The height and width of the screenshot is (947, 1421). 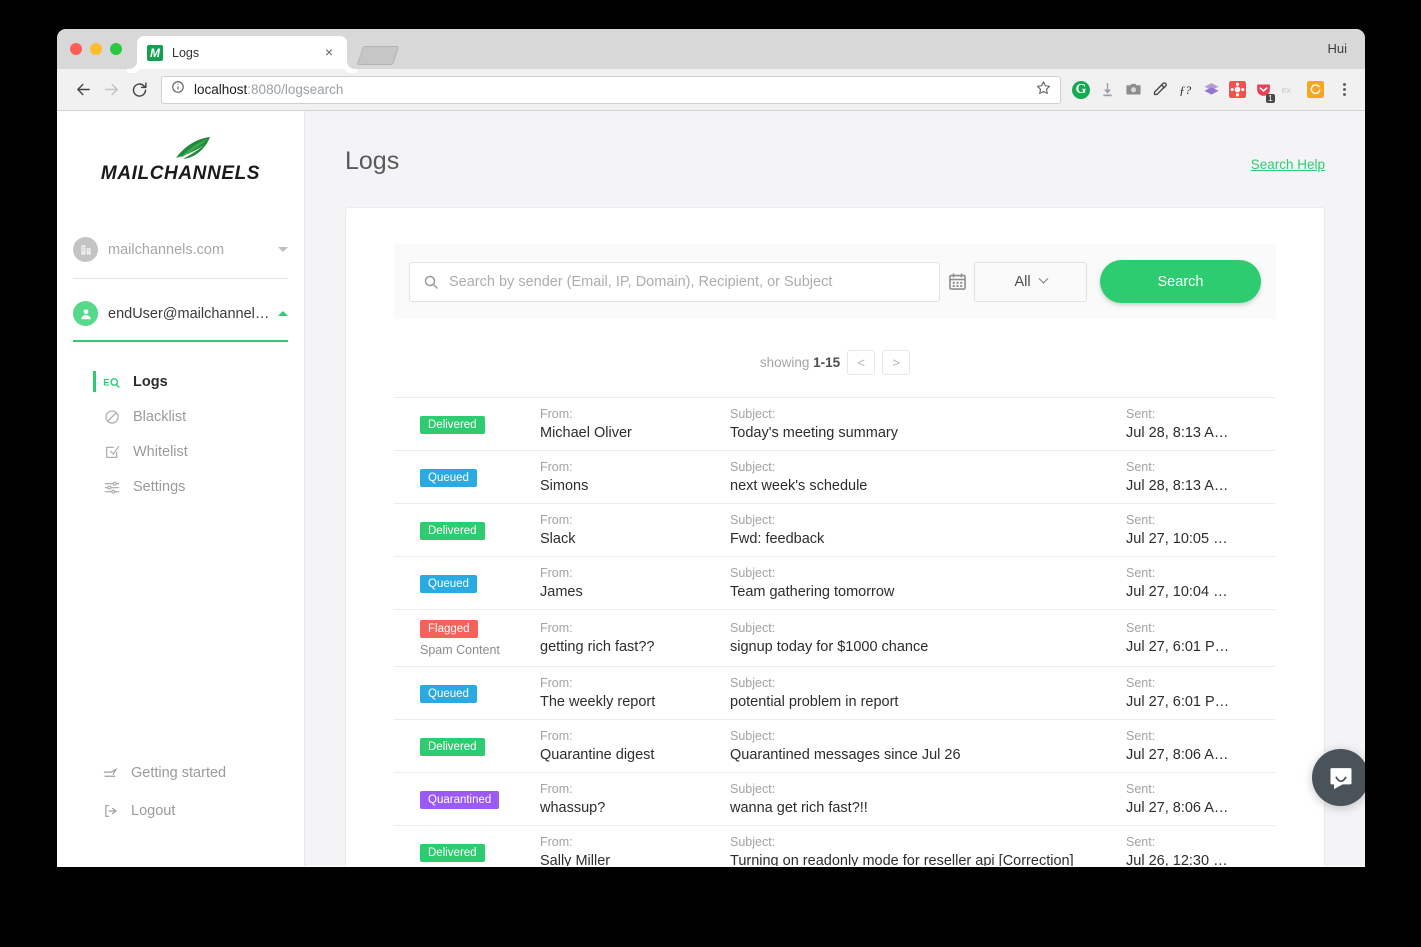 I want to click on prev-page-button: <, so click(x=861, y=362).